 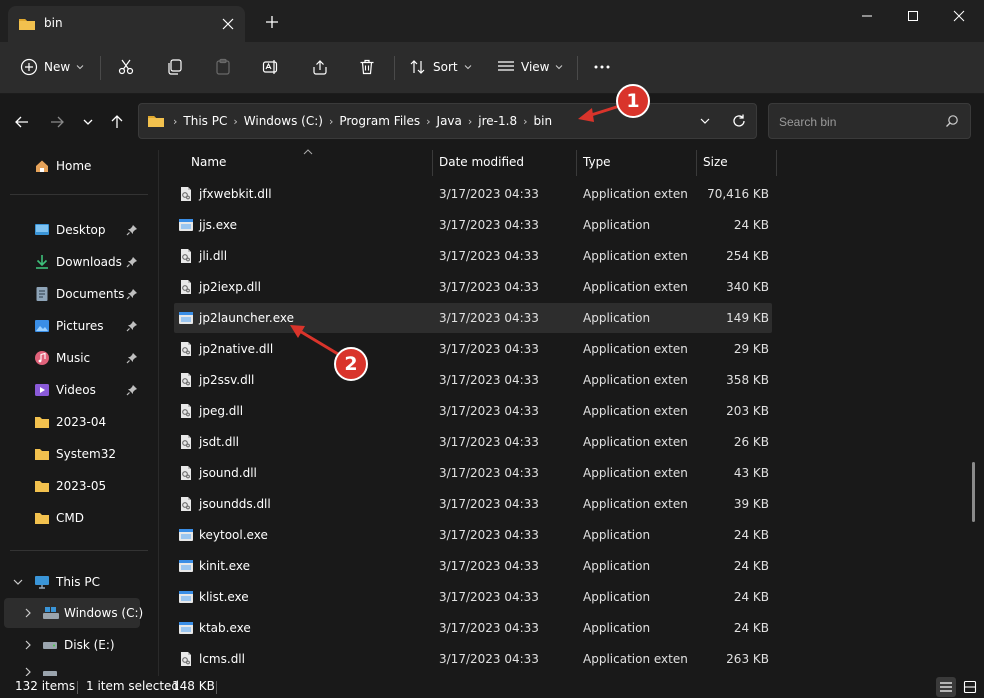 I want to click on dll-icon, so click(x=186, y=442).